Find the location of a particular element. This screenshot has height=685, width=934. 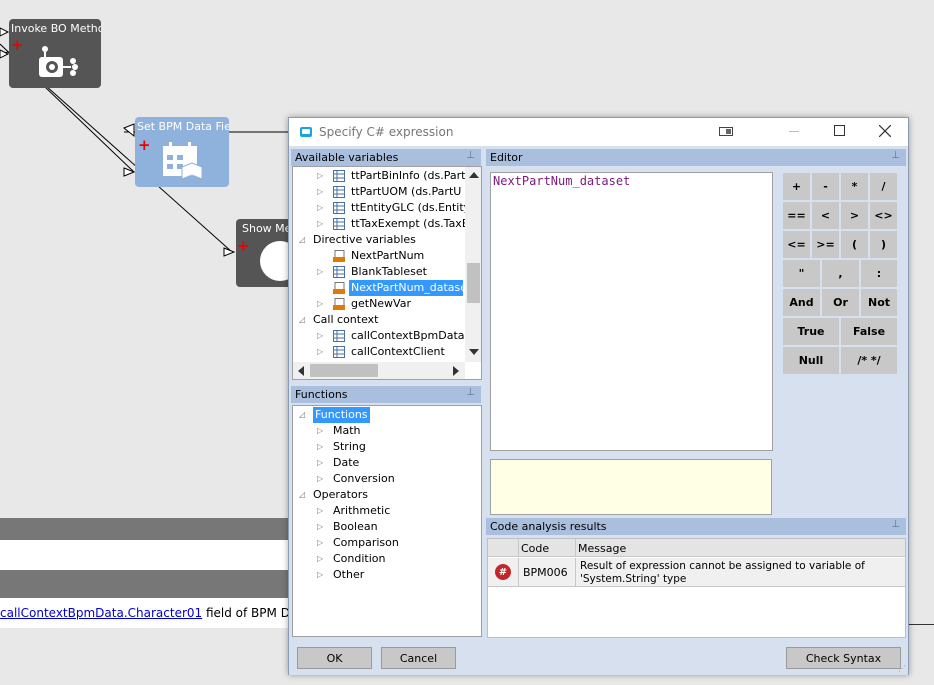

key-and: And is located at coordinates (801, 302).